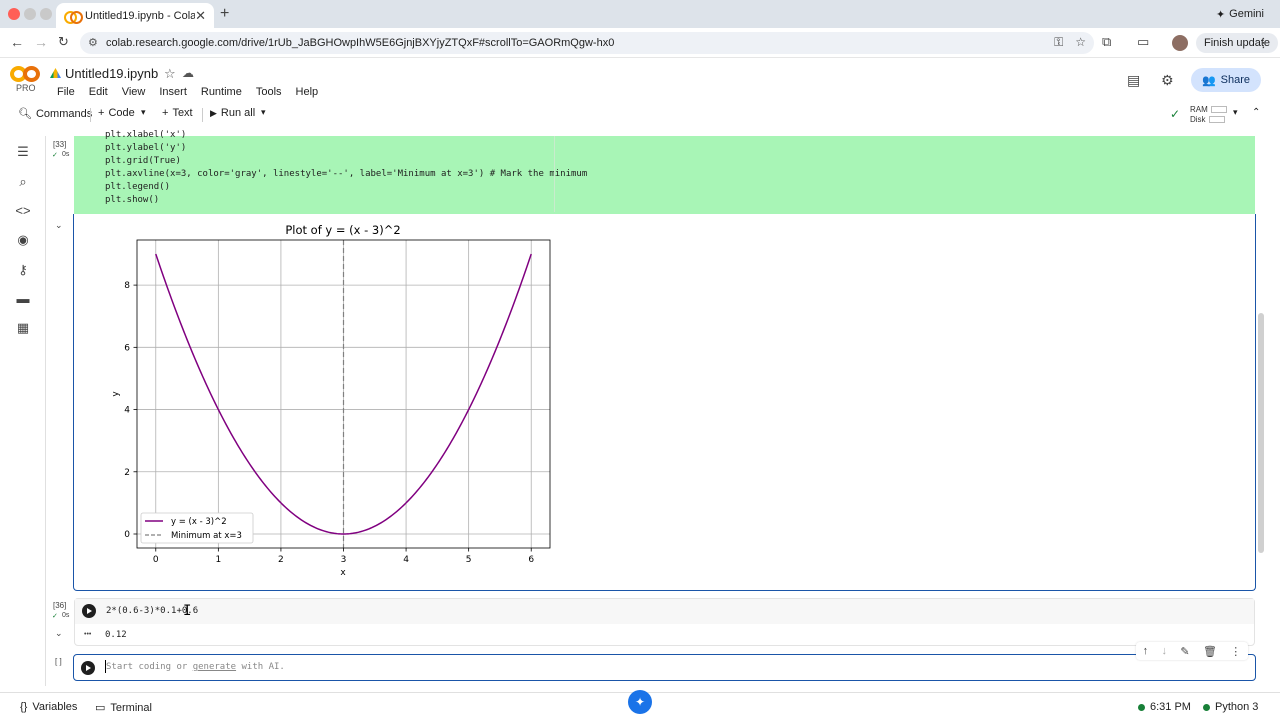  I want to click on runtime-dropdown-caret-icon: ▾, so click(1235, 112).